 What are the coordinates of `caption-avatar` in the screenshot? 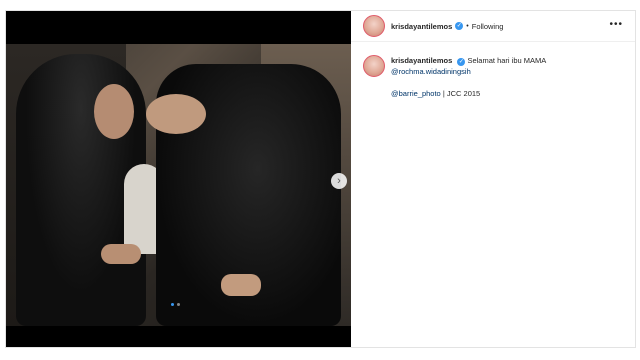 It's located at (374, 66).